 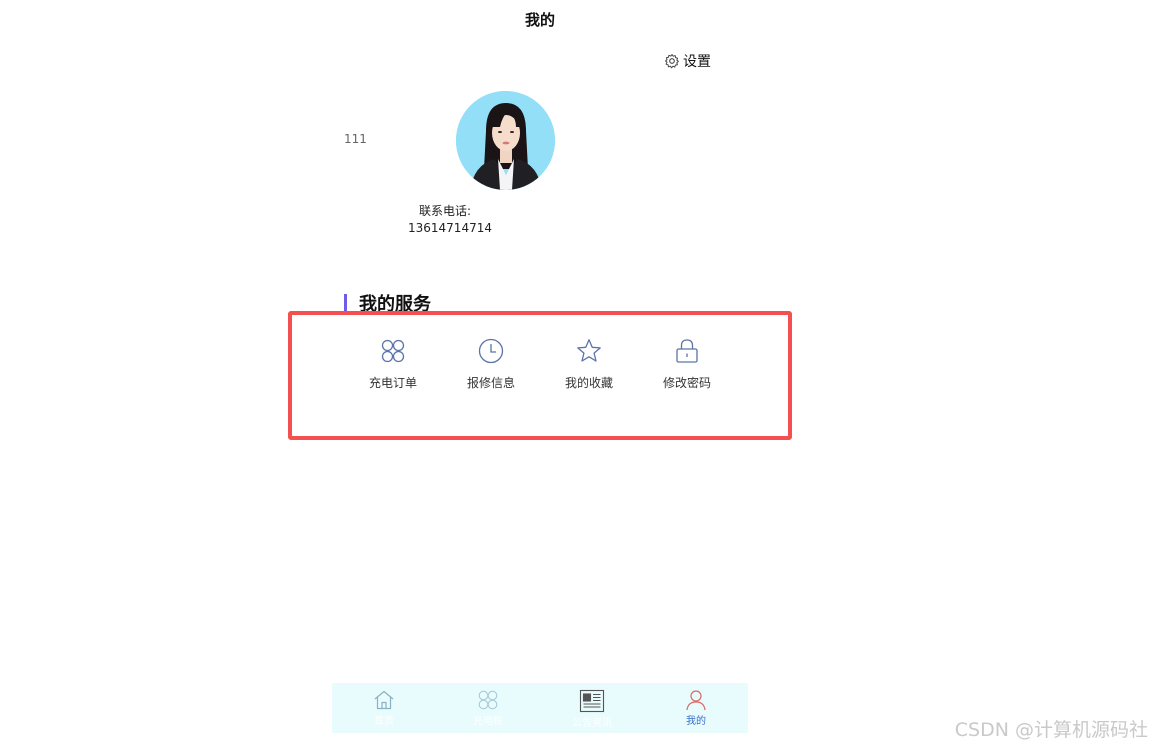 What do you see at coordinates (491, 351) in the screenshot?
I see `clock-icon` at bounding box center [491, 351].